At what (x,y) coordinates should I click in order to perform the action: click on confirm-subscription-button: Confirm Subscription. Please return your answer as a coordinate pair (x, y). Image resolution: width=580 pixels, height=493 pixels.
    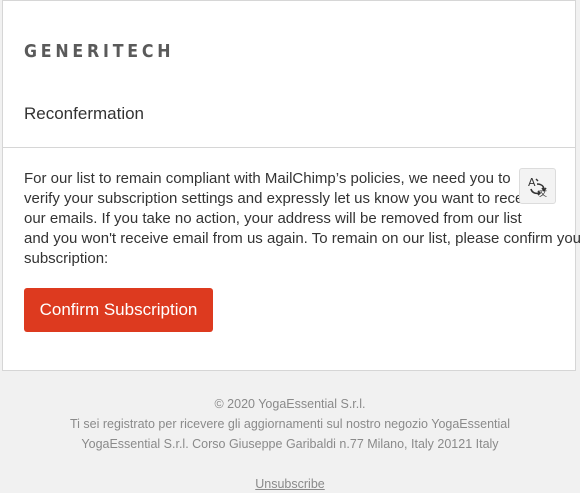
    Looking at the image, I should click on (118, 310).